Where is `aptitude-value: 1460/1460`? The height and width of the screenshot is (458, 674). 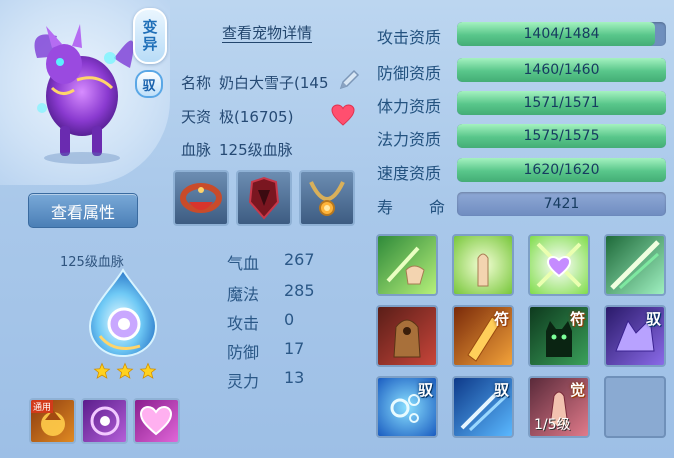
aptitude-value: 1460/1460 is located at coordinates (561, 70).